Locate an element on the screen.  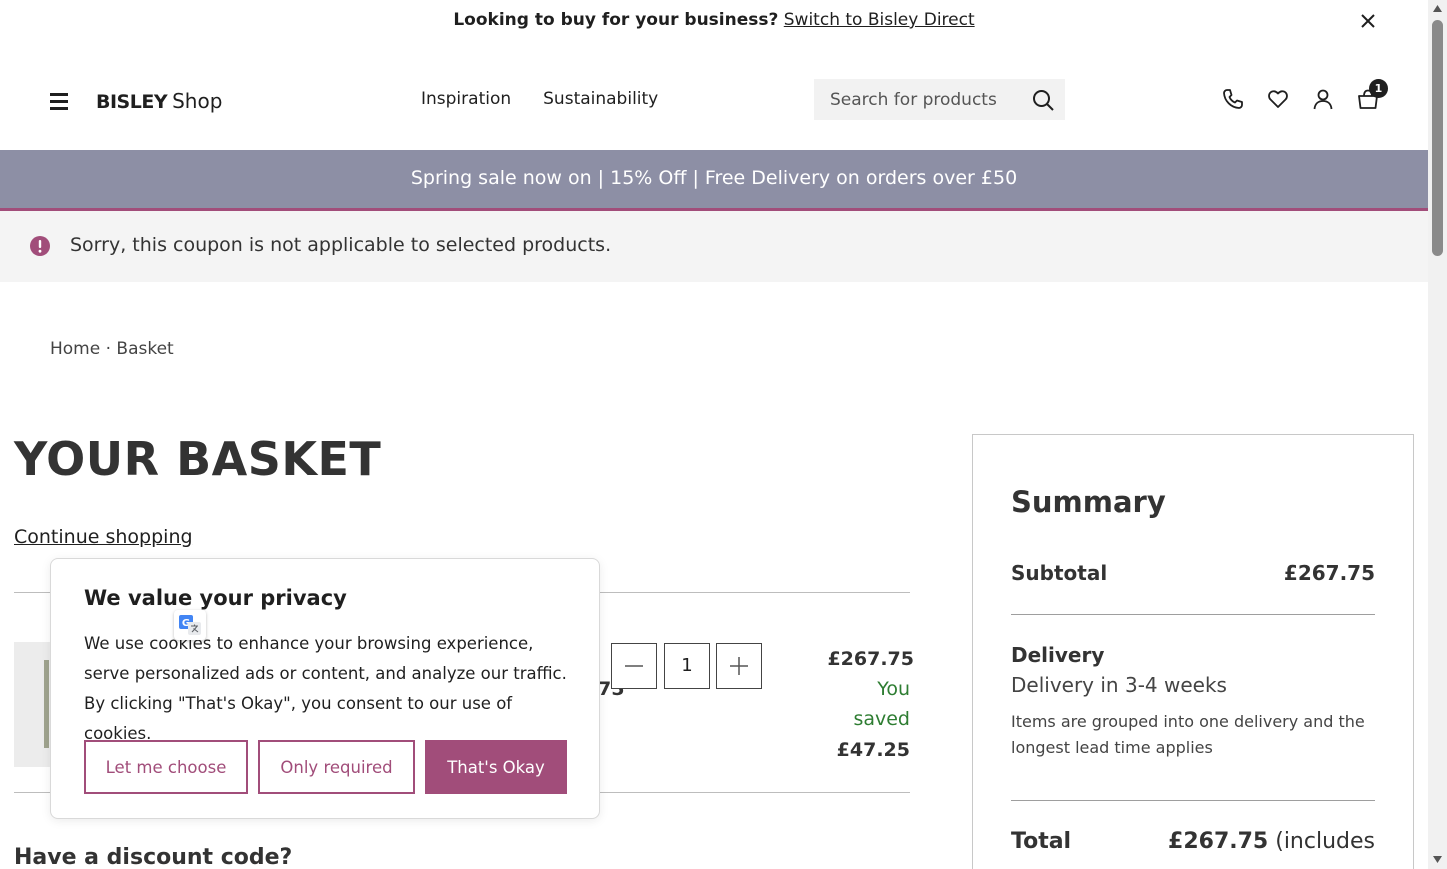
decrease-quantity-button is located at coordinates (634, 666).